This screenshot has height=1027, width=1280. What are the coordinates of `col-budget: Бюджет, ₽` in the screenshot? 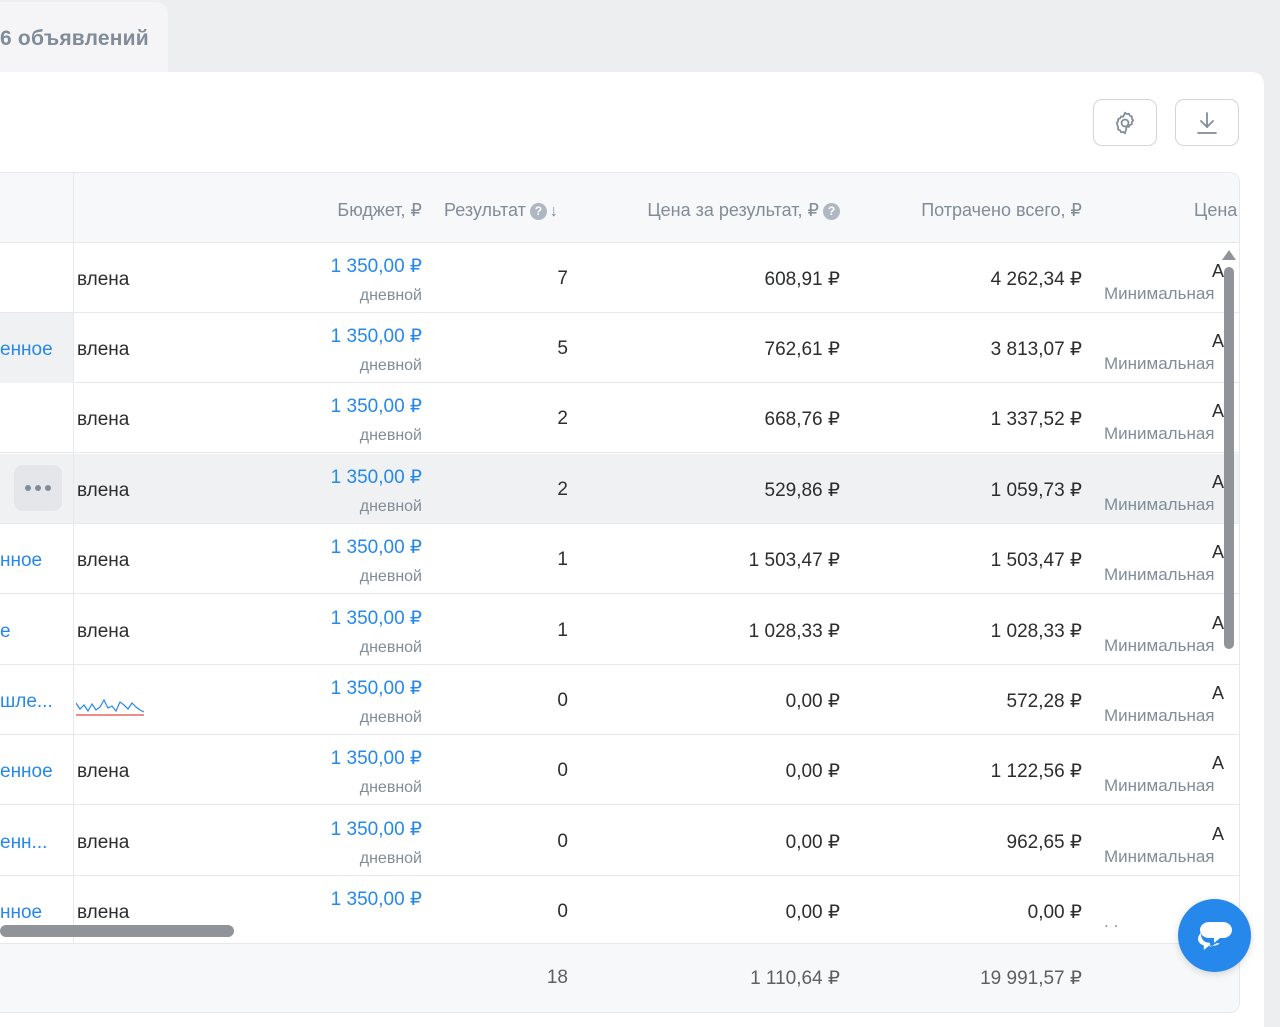 It's located at (379, 210).